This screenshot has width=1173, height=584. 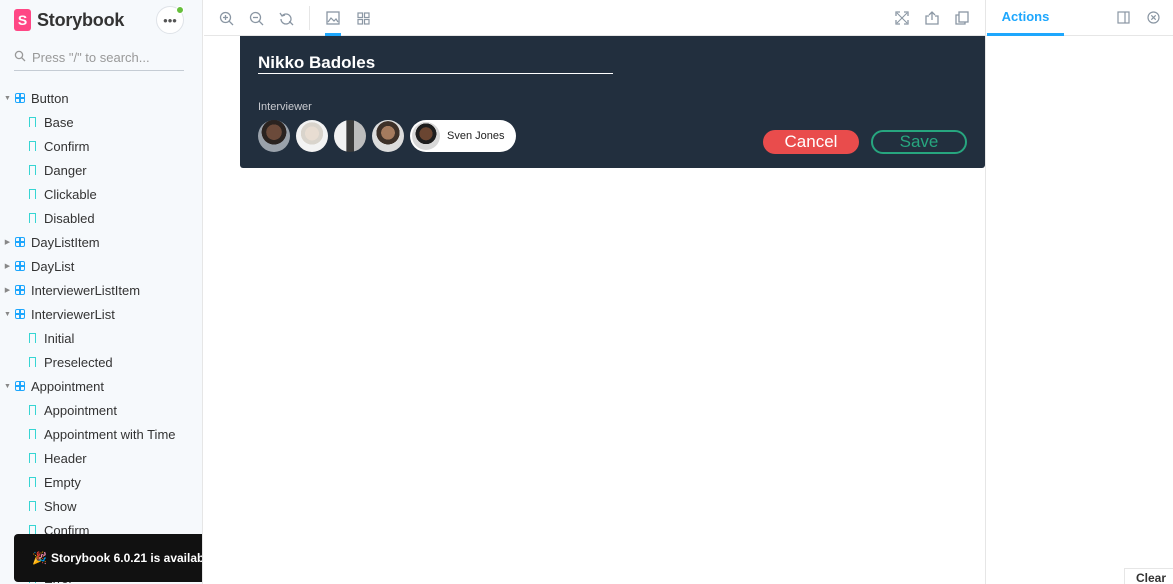 I want to click on sidebar-story: Confirm, so click(x=101, y=146).